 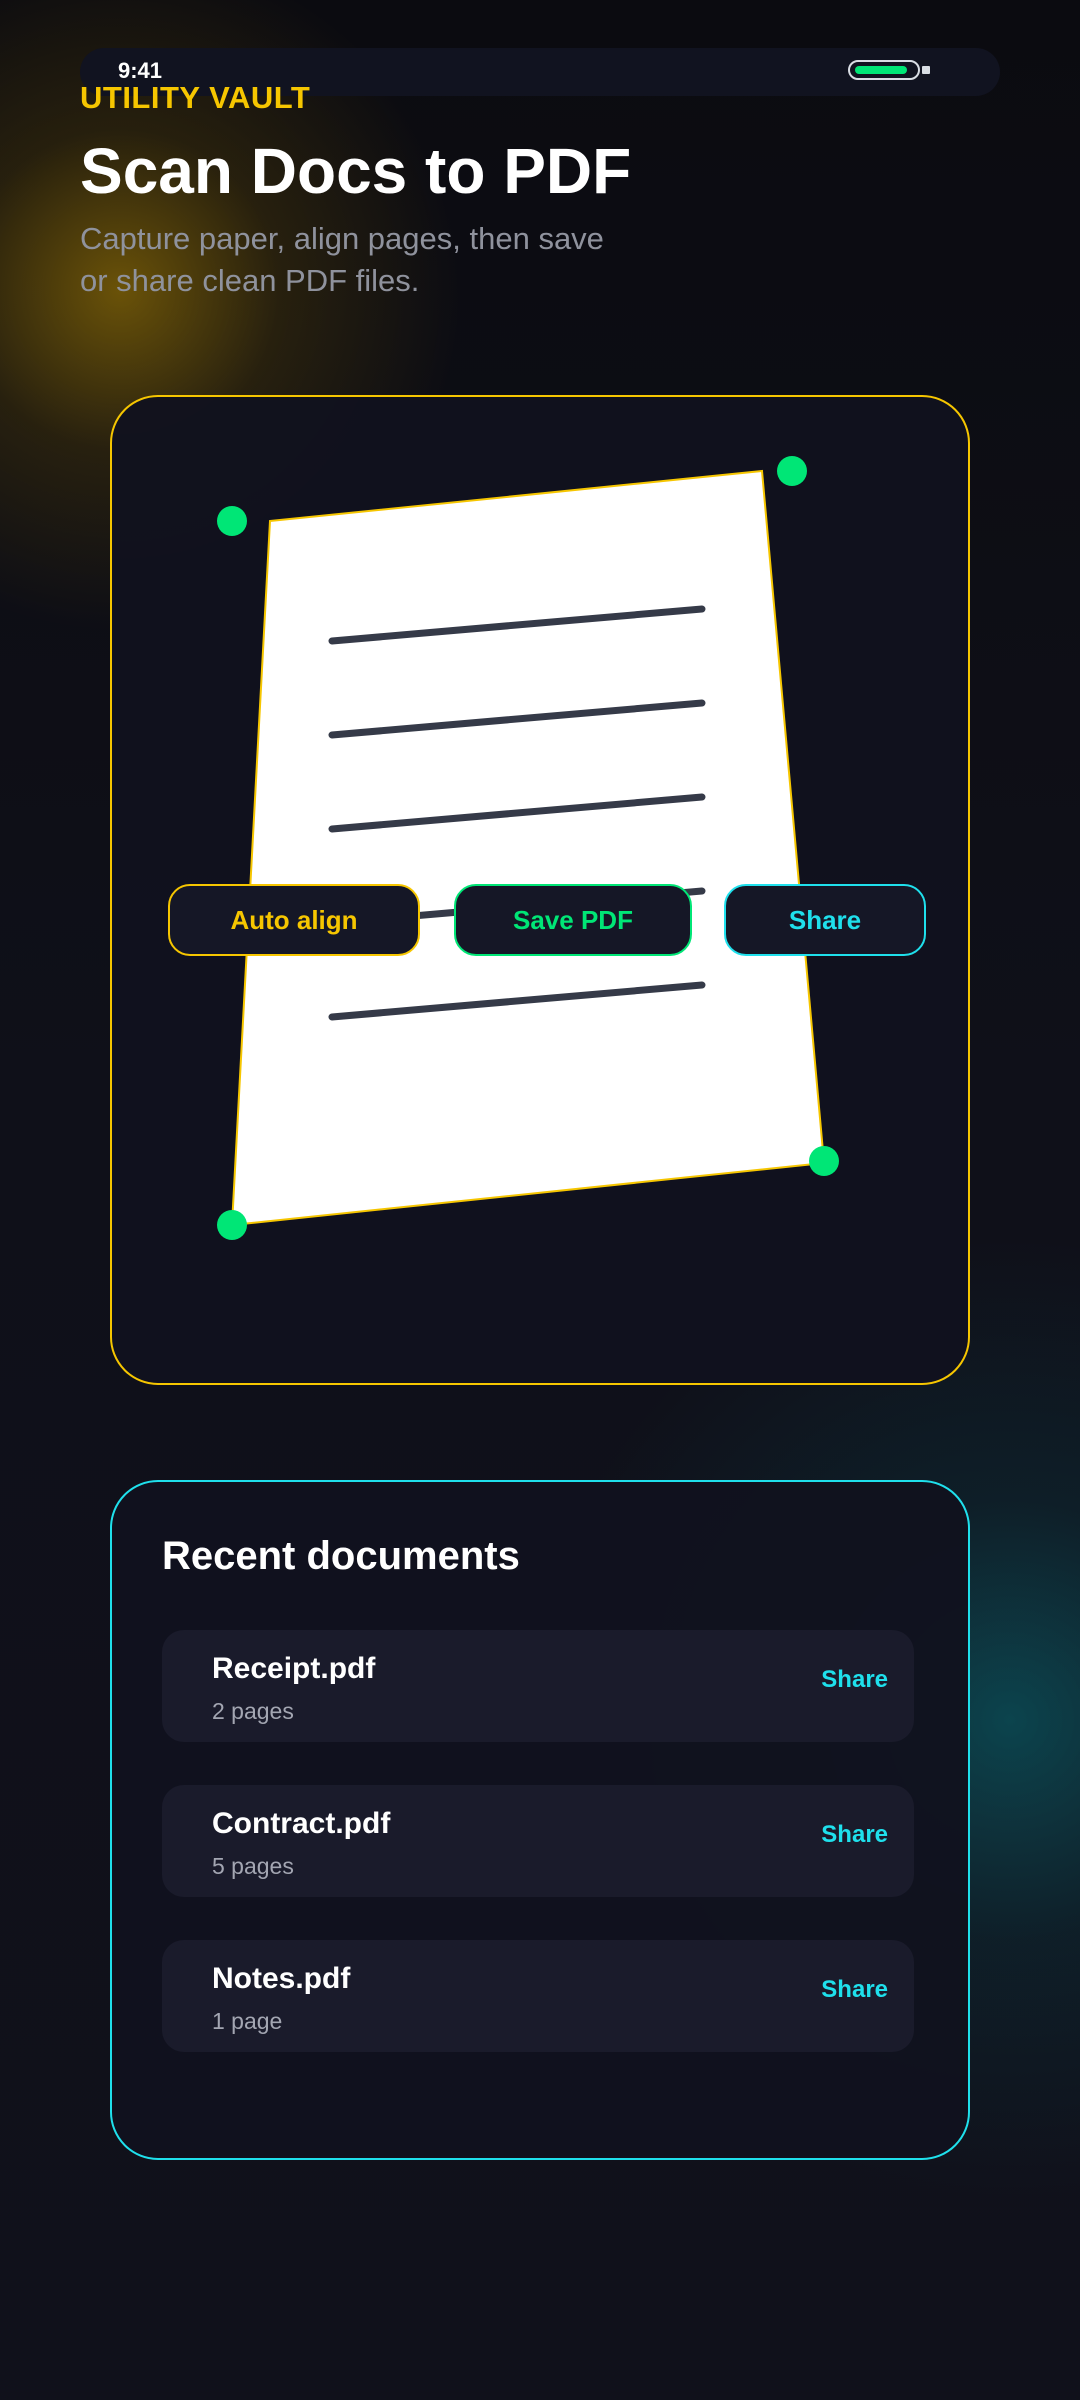 What do you see at coordinates (247, 2021) in the screenshot?
I see `document-page-count: 1 page` at bounding box center [247, 2021].